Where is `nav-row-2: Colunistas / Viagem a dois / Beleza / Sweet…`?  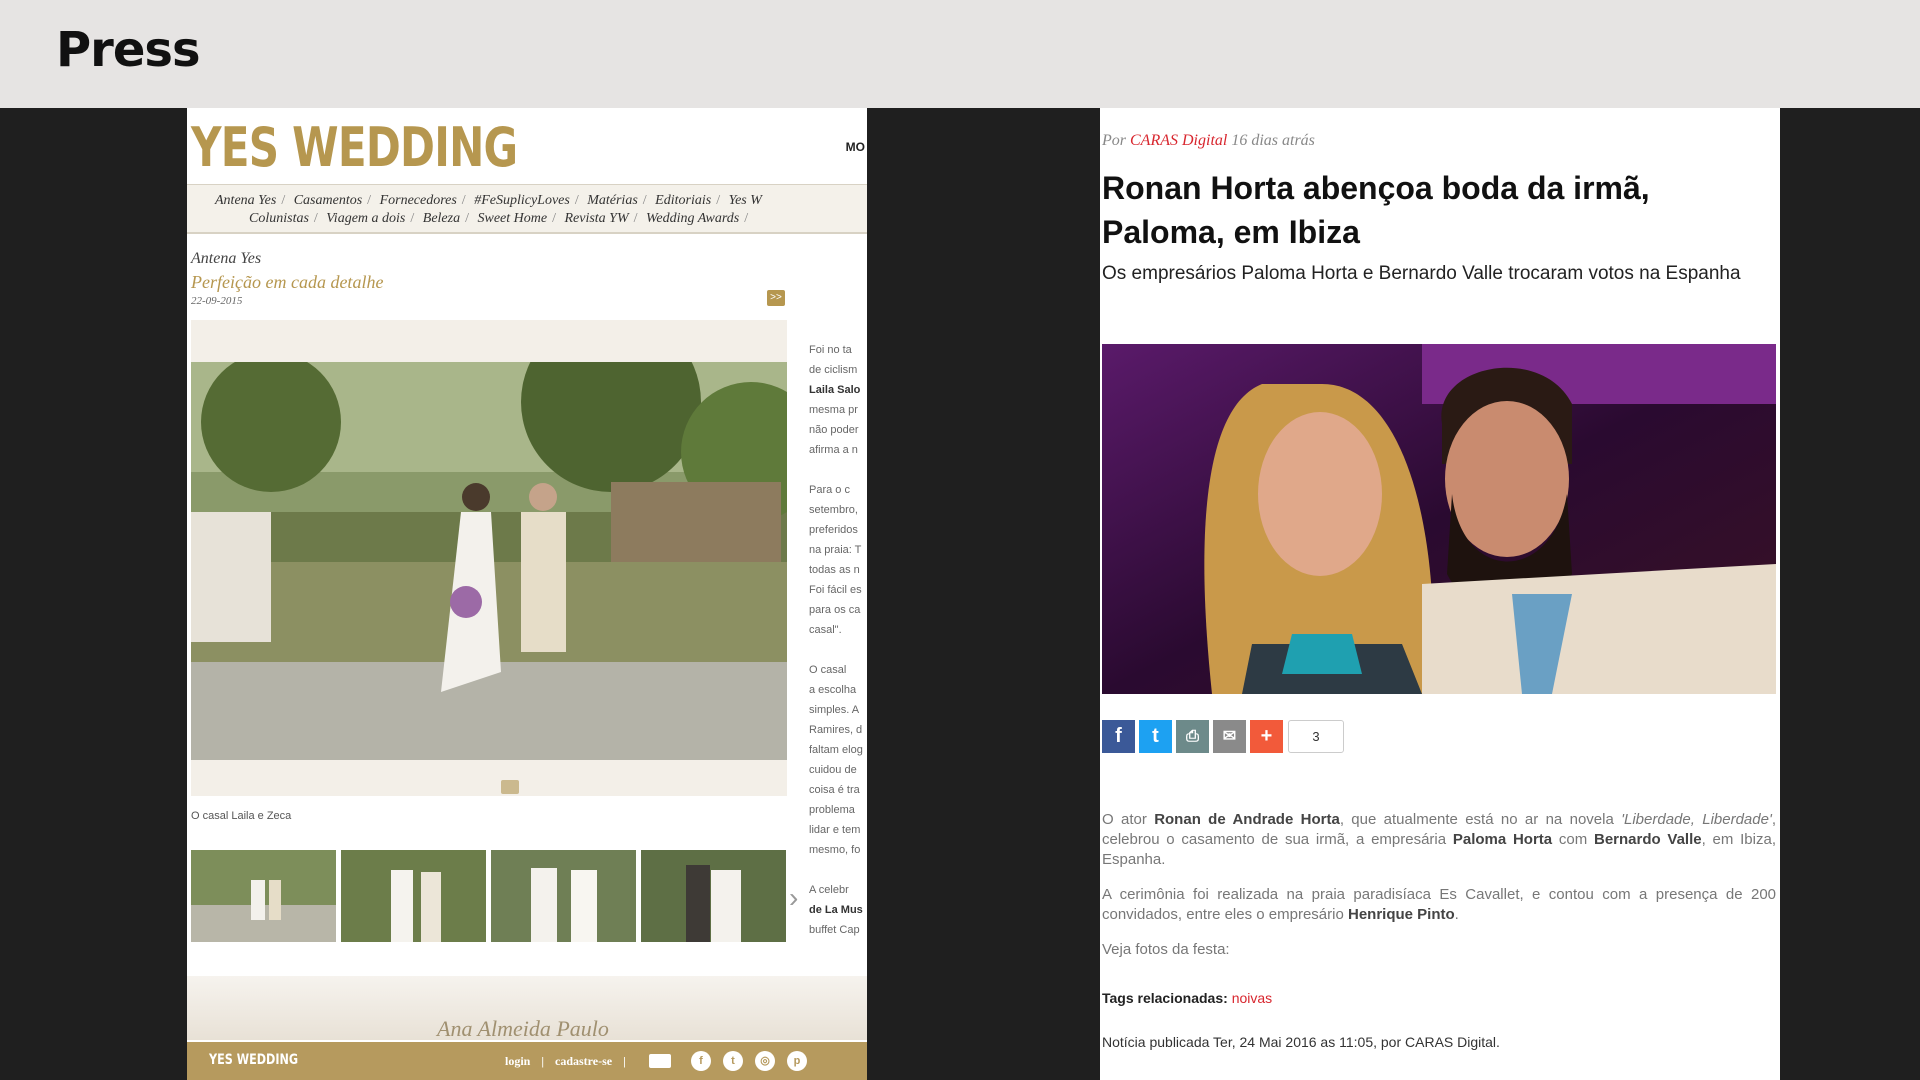
nav-row-2: Colunistas / Viagem a dois / Beleza / Sweet… is located at coordinates (499, 218).